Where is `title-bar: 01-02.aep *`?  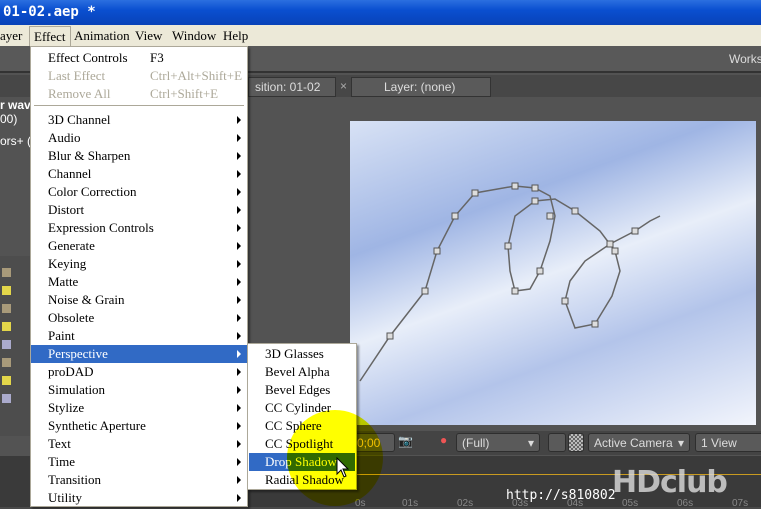
title-bar: 01-02.aep * is located at coordinates (380, 12).